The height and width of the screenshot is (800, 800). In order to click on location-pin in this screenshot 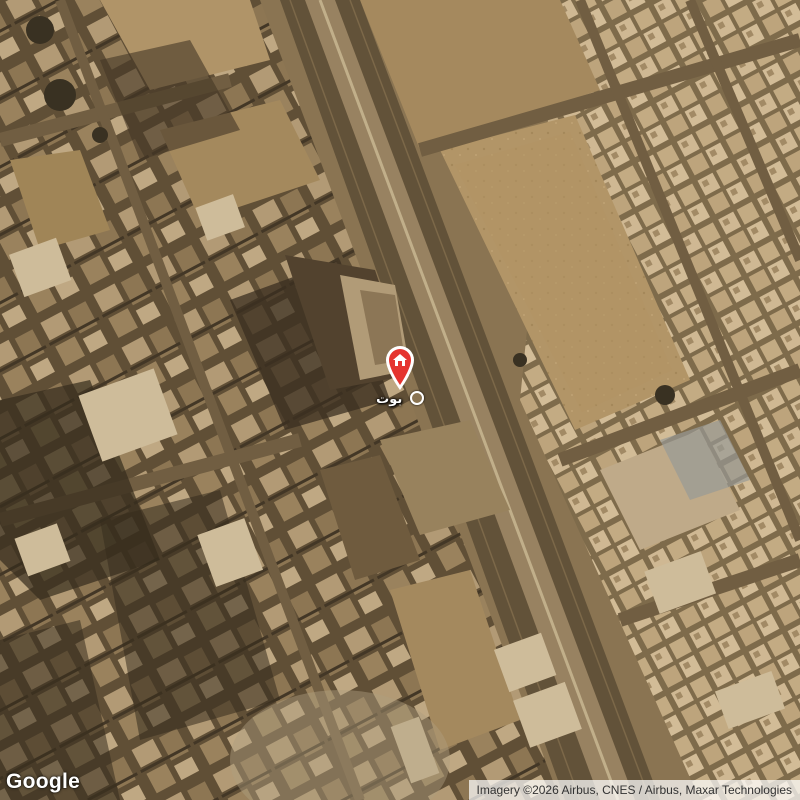, I will do `click(400, 367)`.